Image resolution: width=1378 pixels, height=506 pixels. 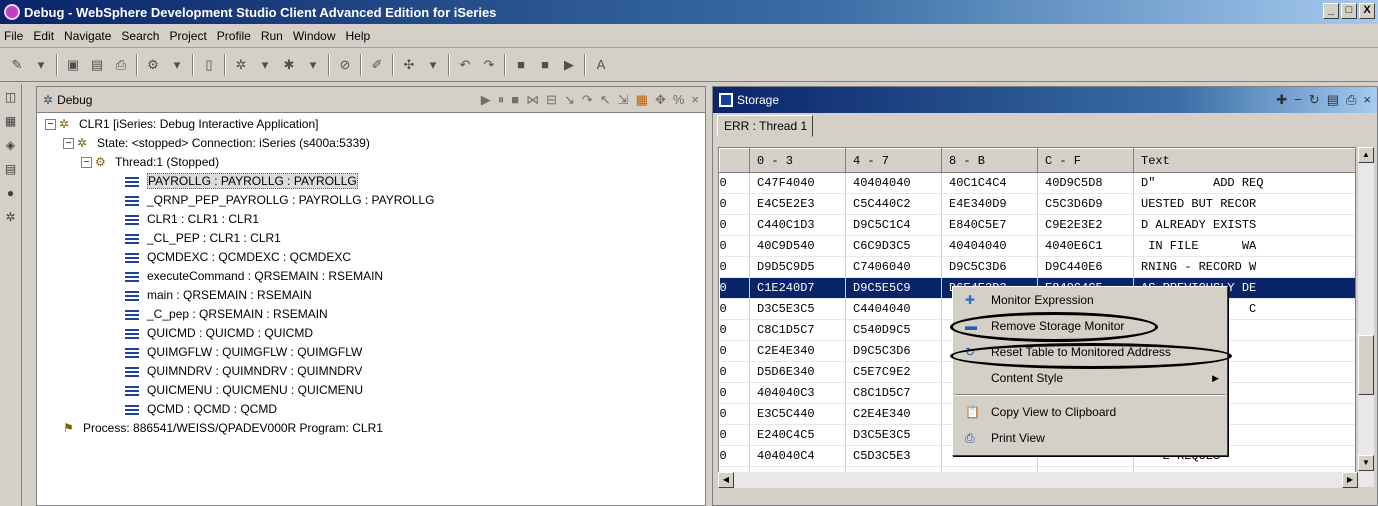 What do you see at coordinates (73, 65) in the screenshot?
I see `save-icon: ▣` at bounding box center [73, 65].